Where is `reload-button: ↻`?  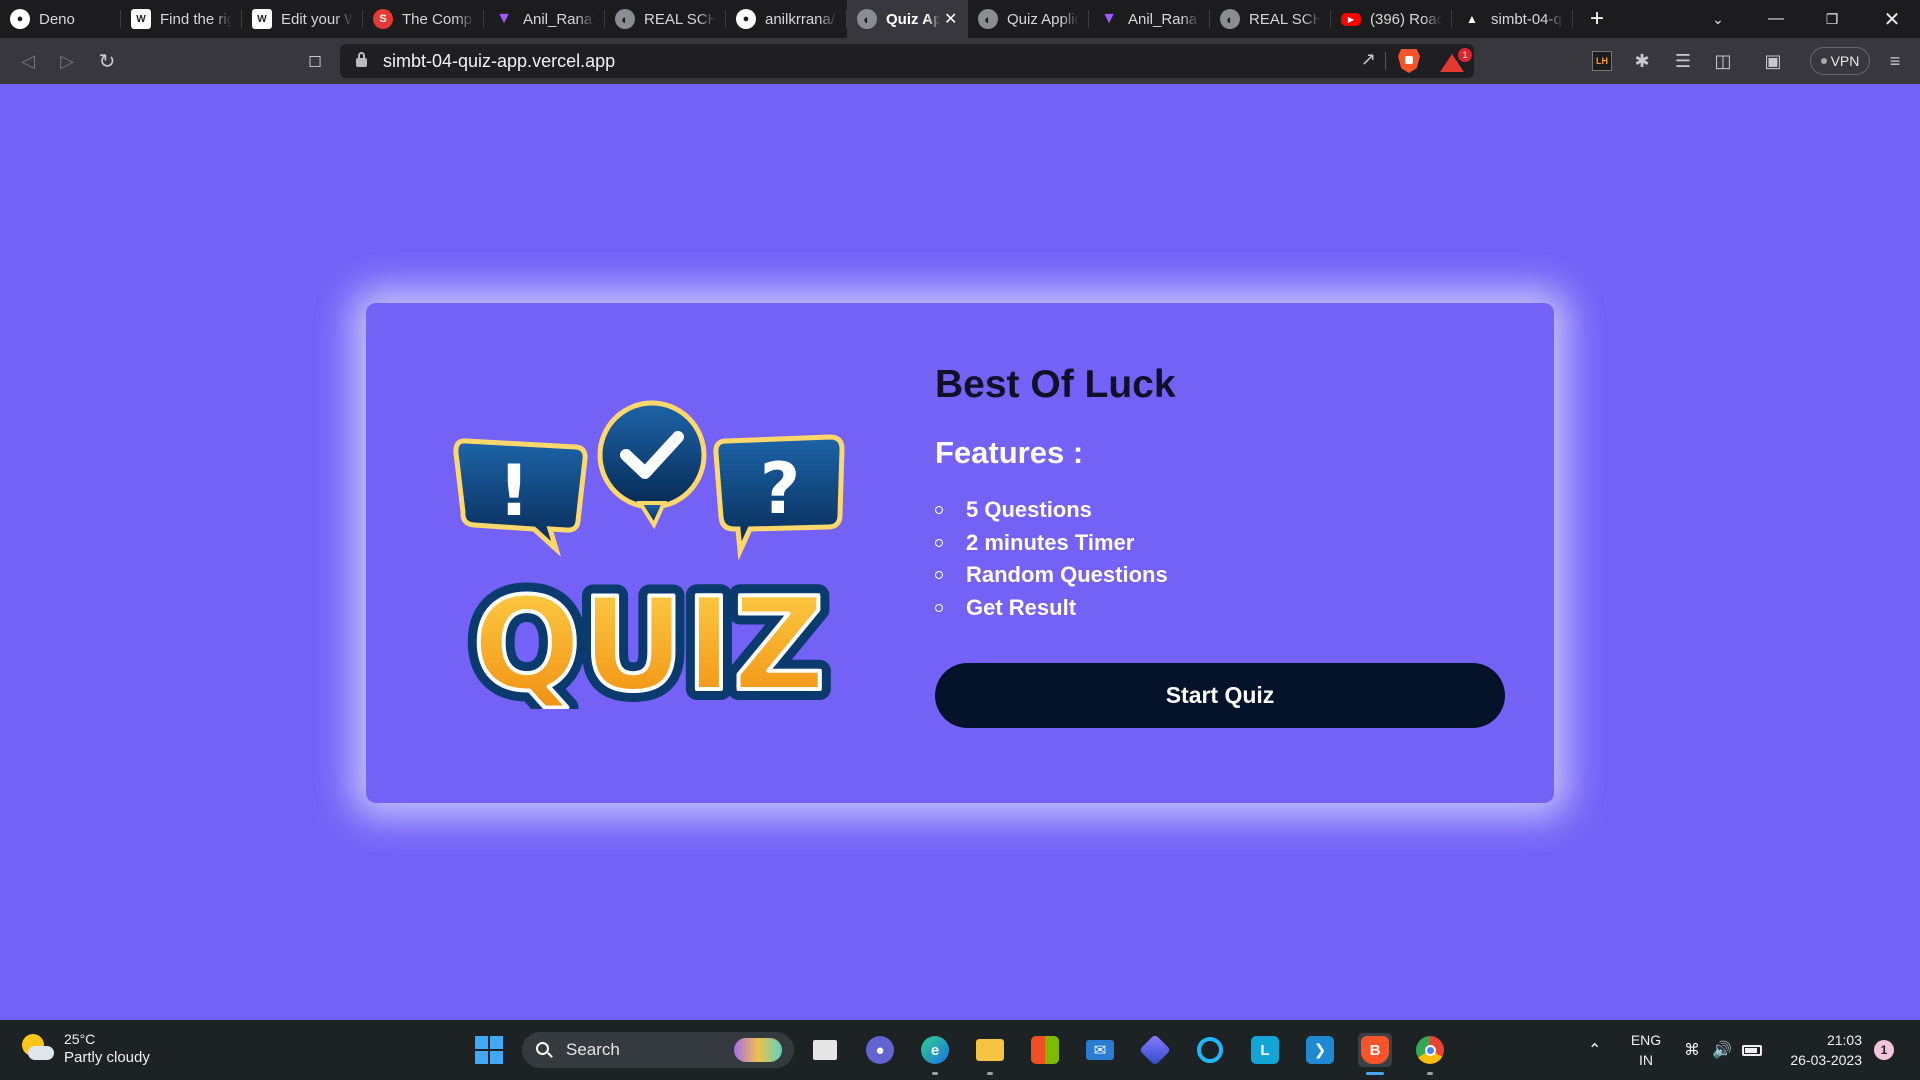
reload-button: ↻ is located at coordinates (107, 61).